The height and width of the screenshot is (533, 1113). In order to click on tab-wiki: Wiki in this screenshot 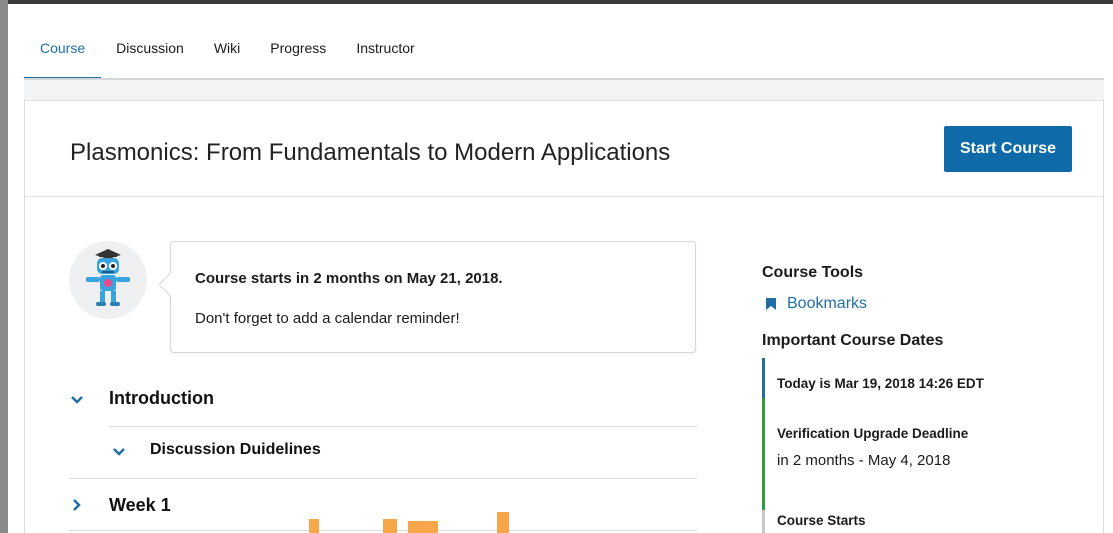, I will do `click(227, 54)`.